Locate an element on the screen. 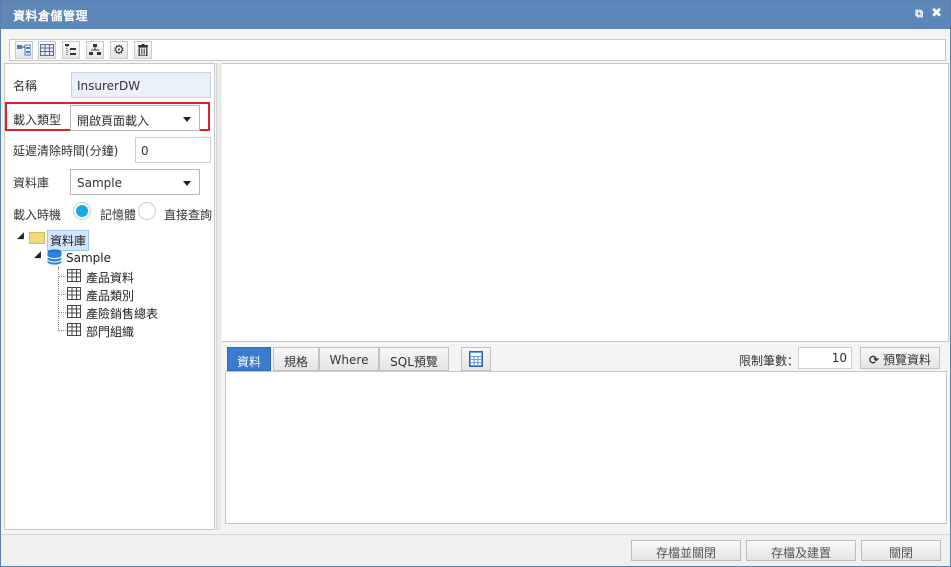  spreadsheet-icon is located at coordinates (476, 359).